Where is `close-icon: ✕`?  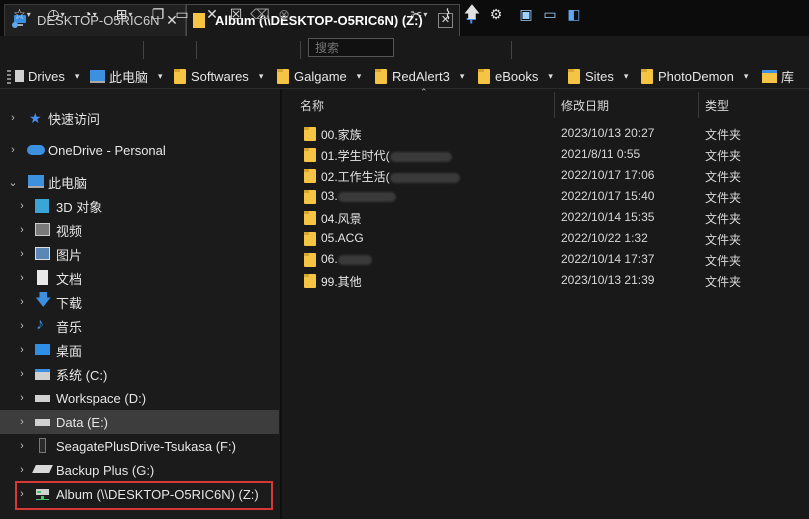
close-icon: ✕ is located at coordinates (212, 13).